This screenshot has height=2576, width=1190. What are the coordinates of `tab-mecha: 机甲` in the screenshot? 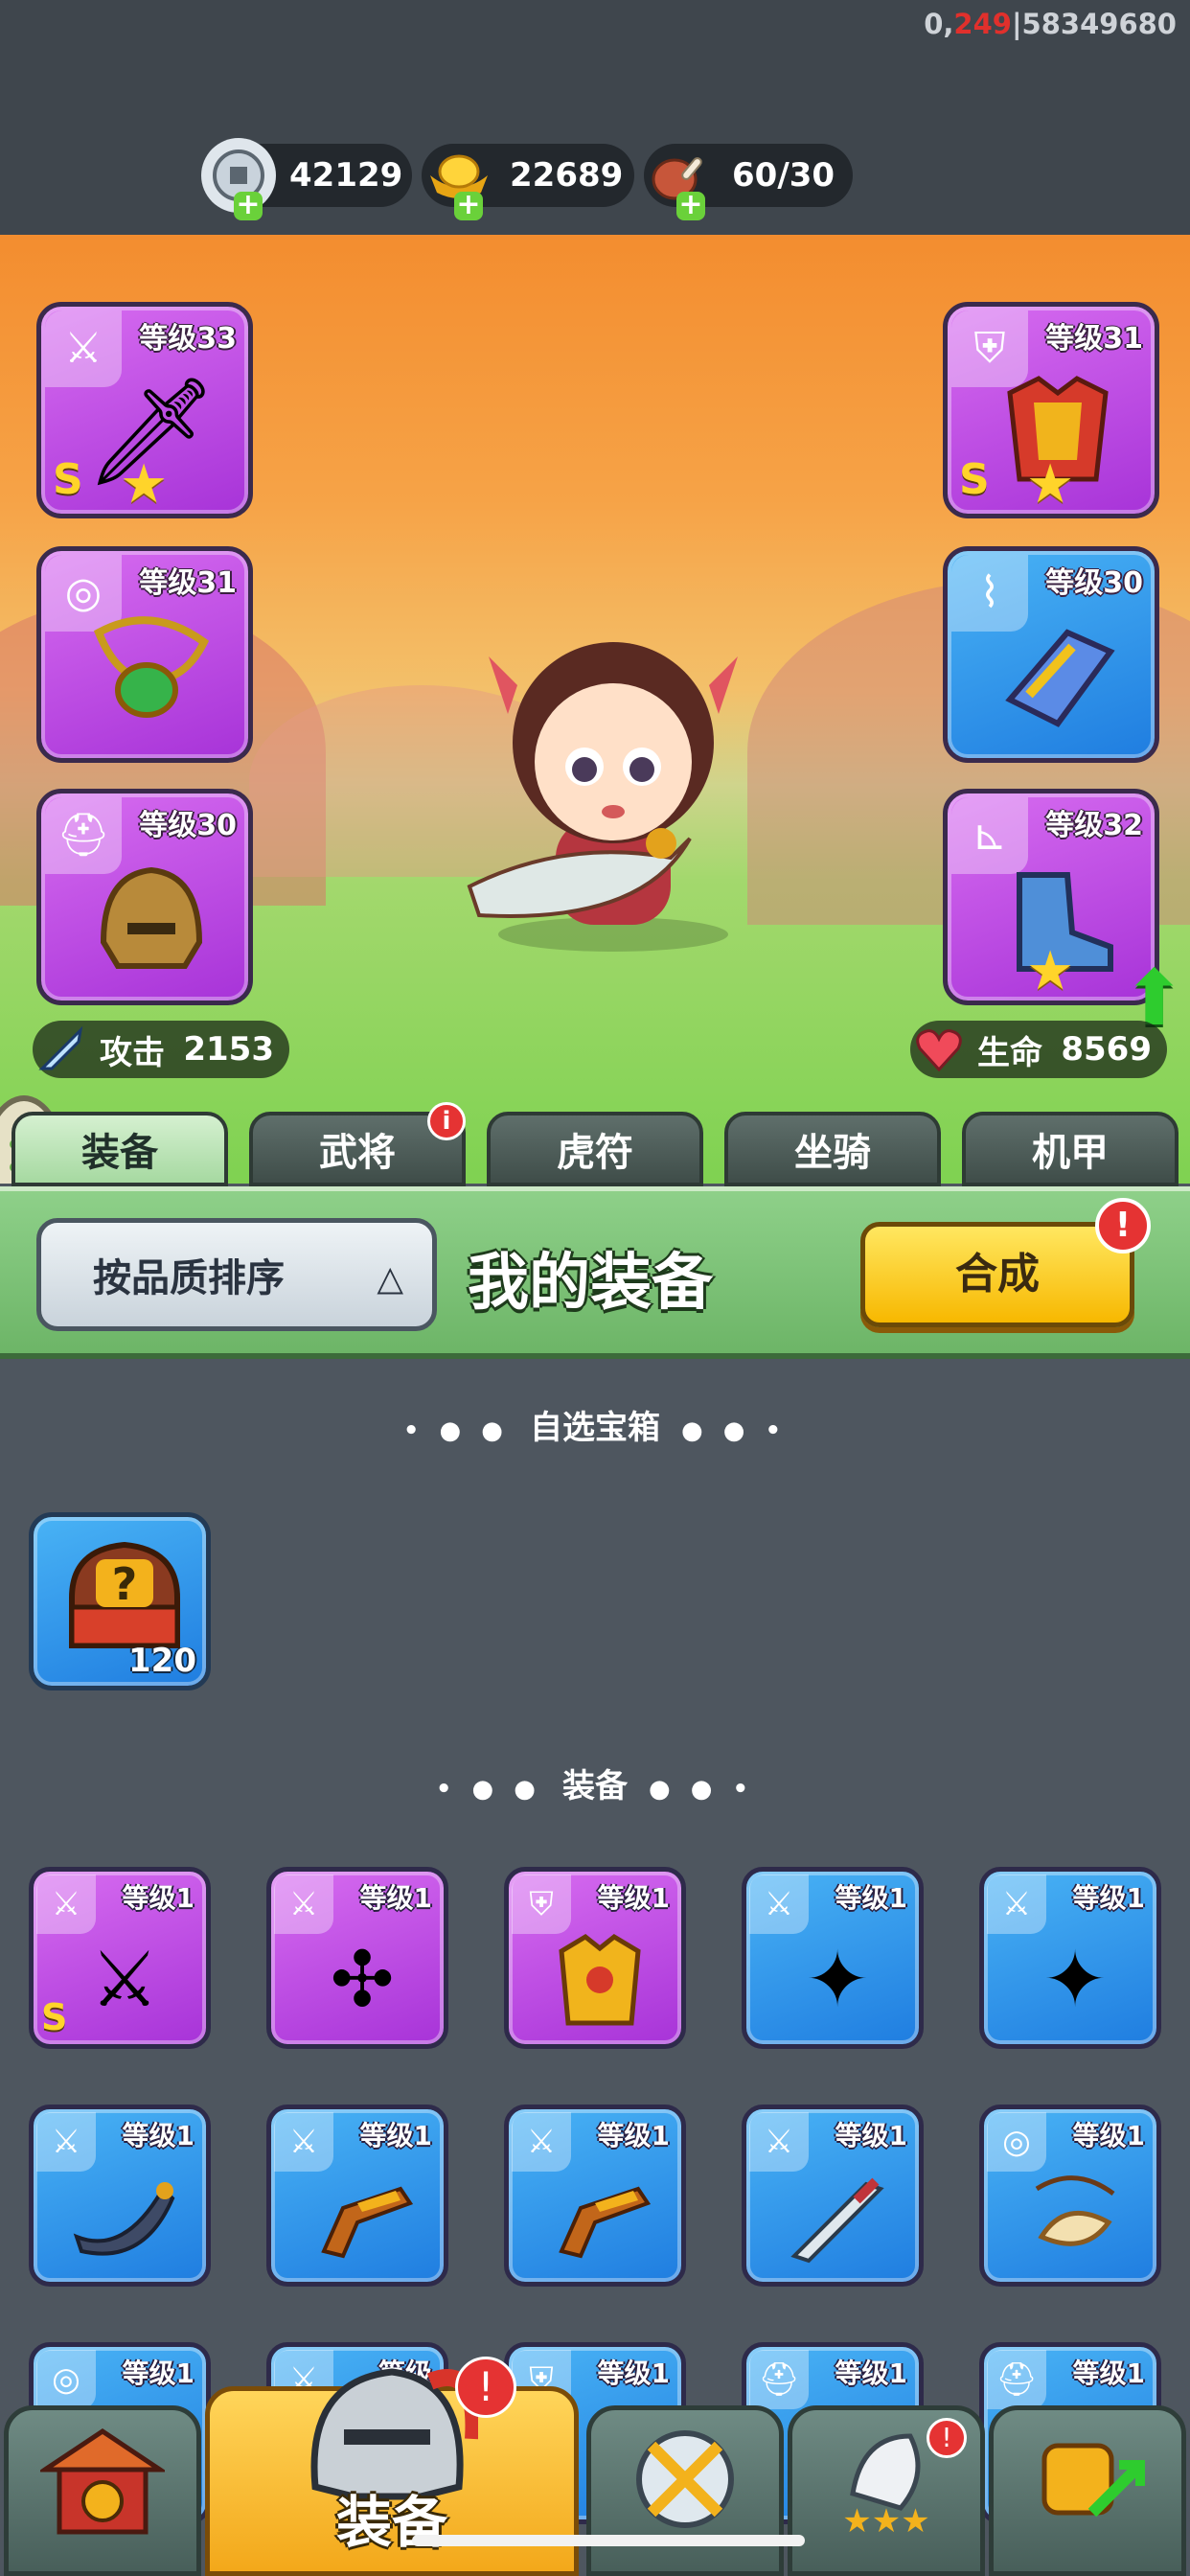 It's located at (1070, 1149).